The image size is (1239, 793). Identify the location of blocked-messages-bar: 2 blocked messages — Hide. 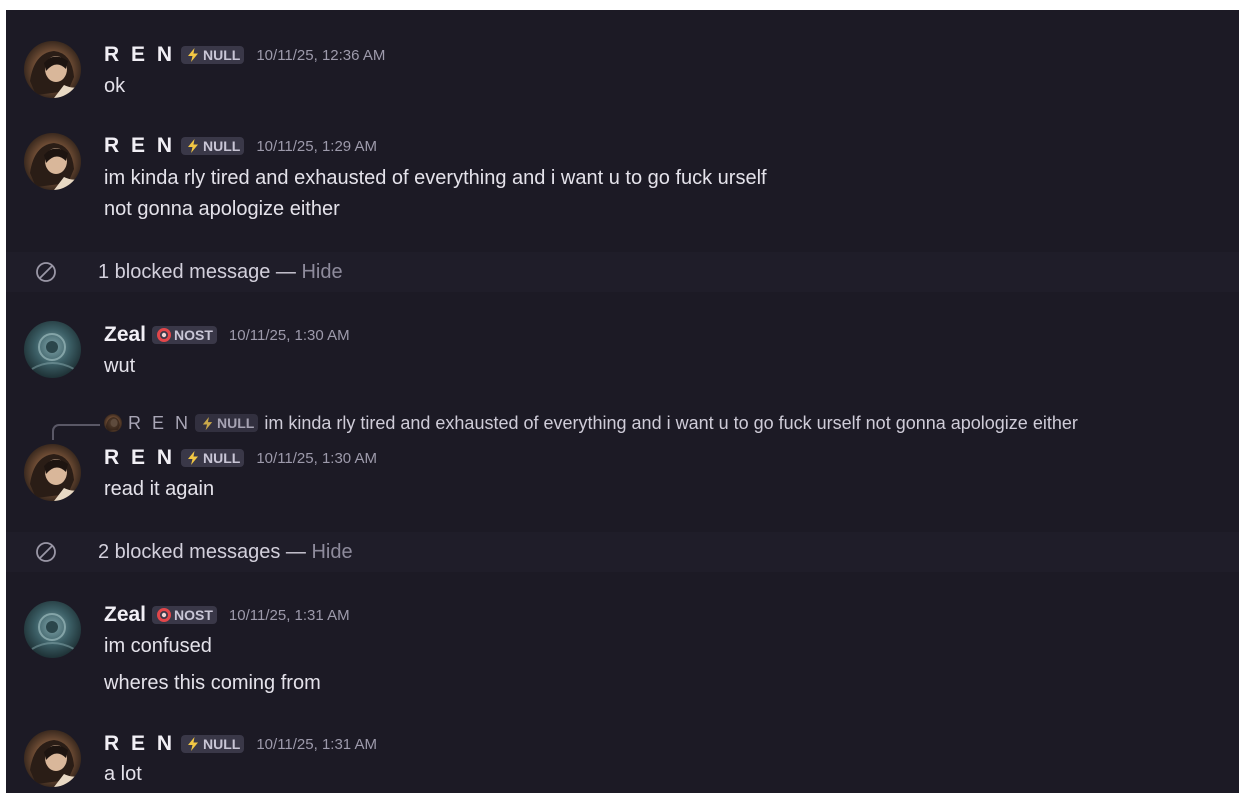
(622, 552).